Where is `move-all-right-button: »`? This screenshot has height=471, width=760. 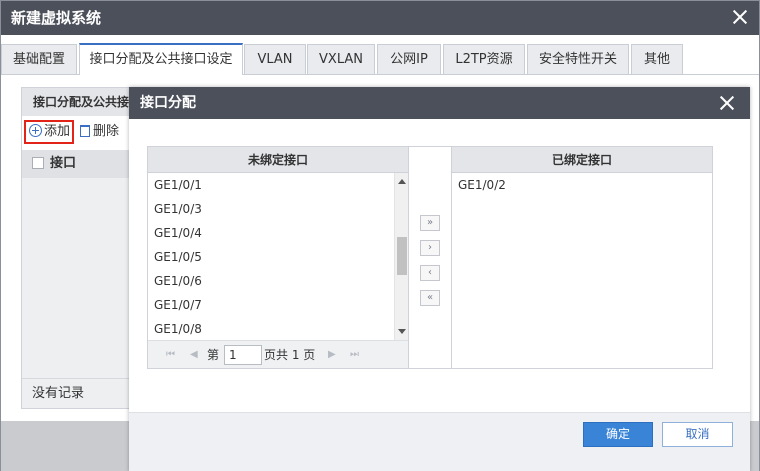
move-all-right-button: » is located at coordinates (430, 223).